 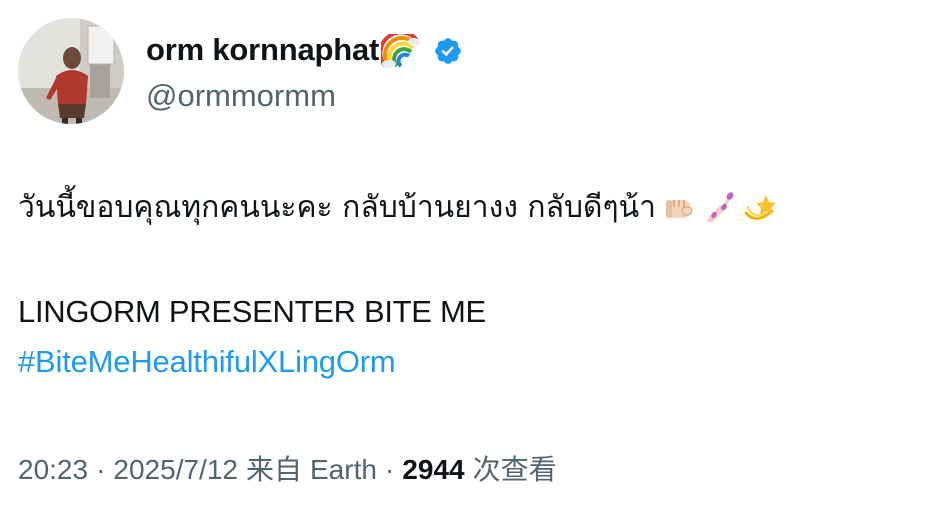 I want to click on display-name-row: orm kornnaphat, so click(x=304, y=50).